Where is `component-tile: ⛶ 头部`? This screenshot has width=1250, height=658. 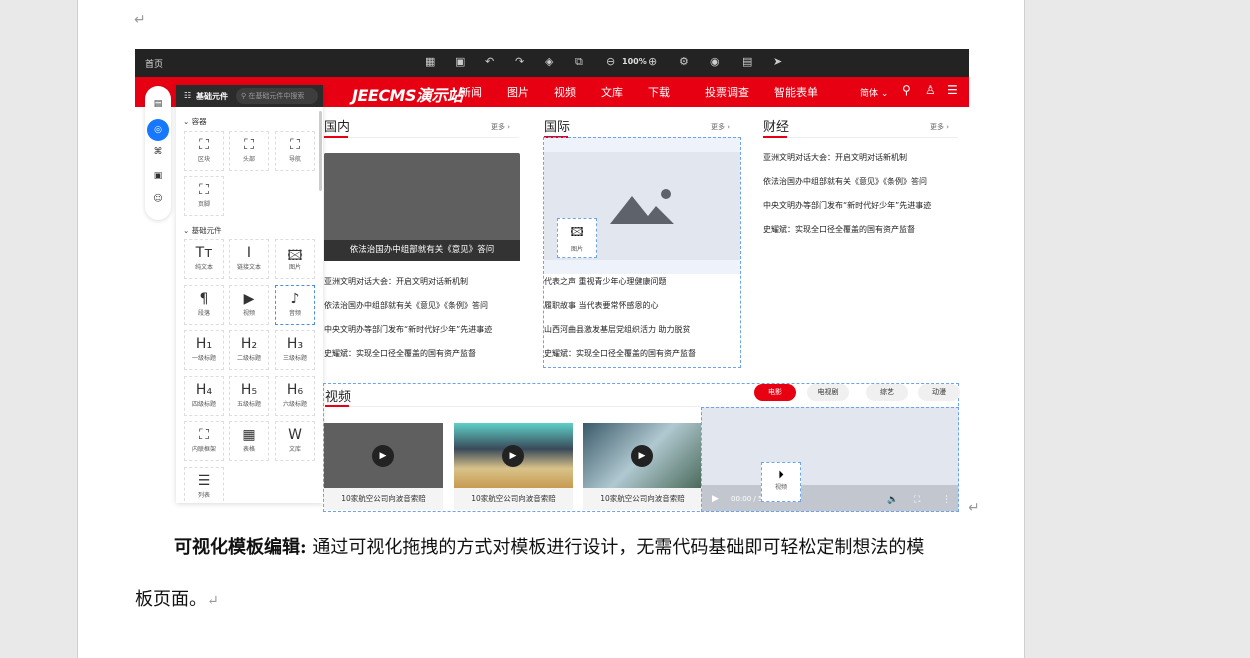
component-tile: ⛶ 头部 is located at coordinates (249, 151).